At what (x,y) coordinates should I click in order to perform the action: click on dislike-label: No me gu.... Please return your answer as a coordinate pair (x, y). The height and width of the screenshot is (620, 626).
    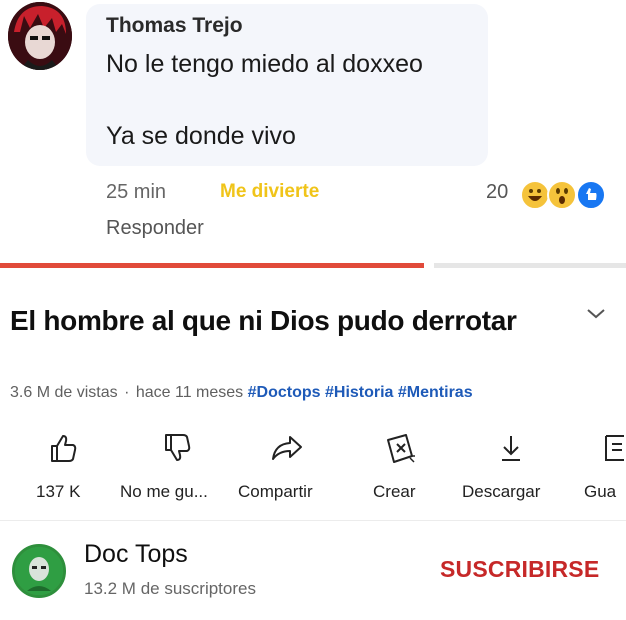
    Looking at the image, I should click on (164, 492).